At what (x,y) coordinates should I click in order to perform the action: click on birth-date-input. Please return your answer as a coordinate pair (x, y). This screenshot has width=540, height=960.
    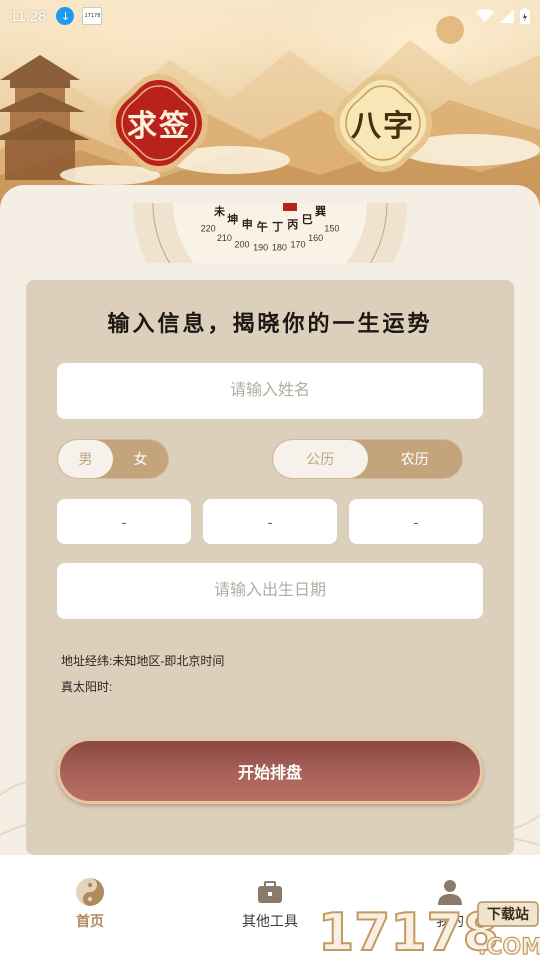
    Looking at the image, I should click on (270, 591).